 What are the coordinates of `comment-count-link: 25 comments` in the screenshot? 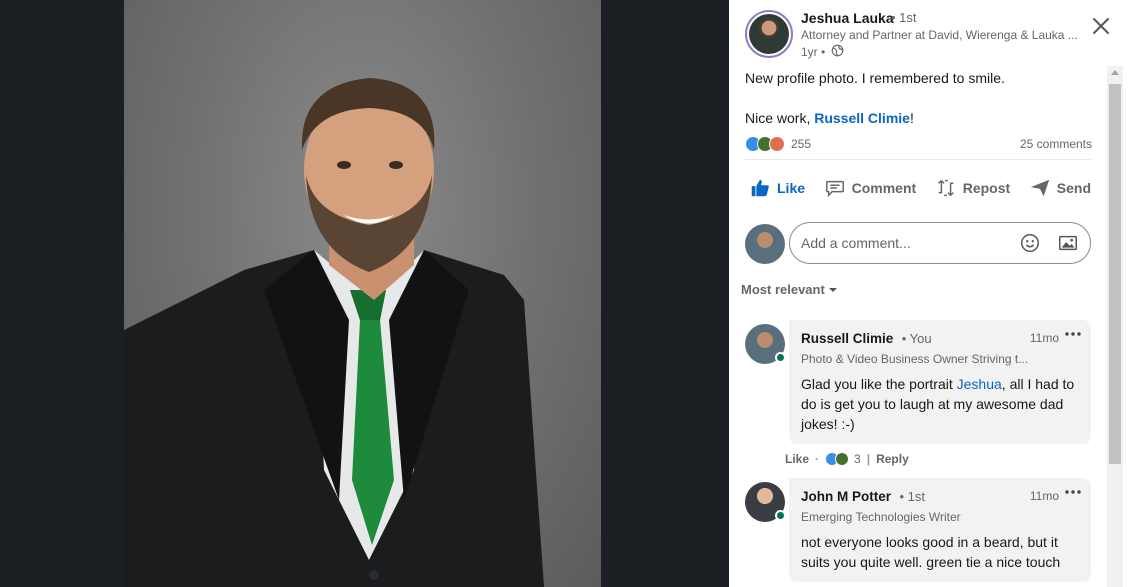 It's located at (1056, 144).